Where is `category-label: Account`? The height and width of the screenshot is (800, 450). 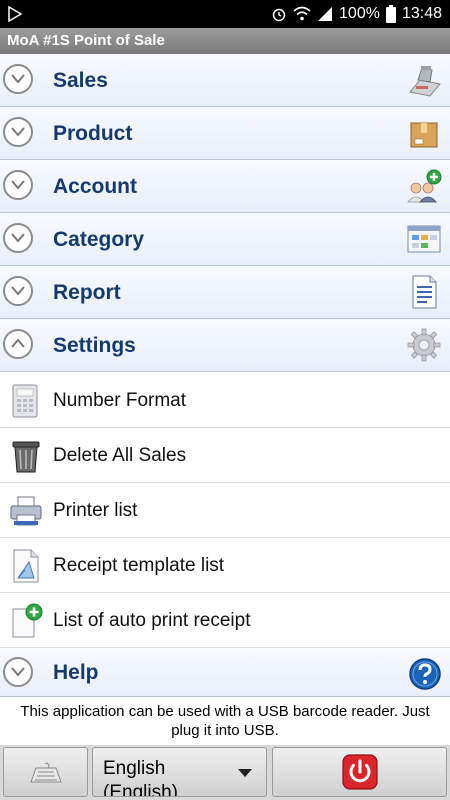 category-label: Account is located at coordinates (95, 186).